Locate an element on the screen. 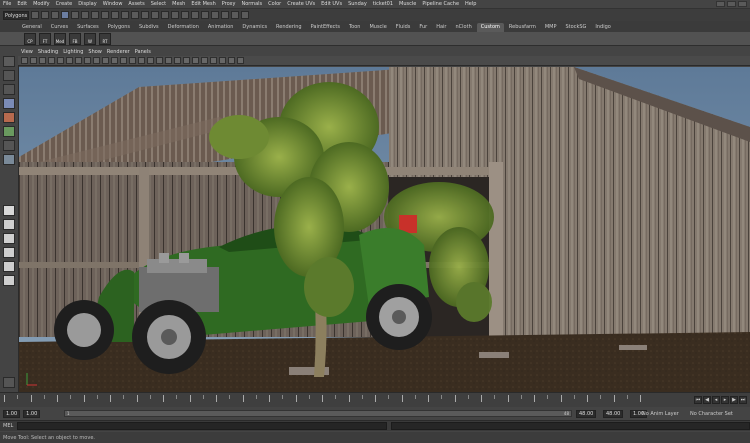 The image size is (750, 443). hud-icon is located at coordinates (204, 60).